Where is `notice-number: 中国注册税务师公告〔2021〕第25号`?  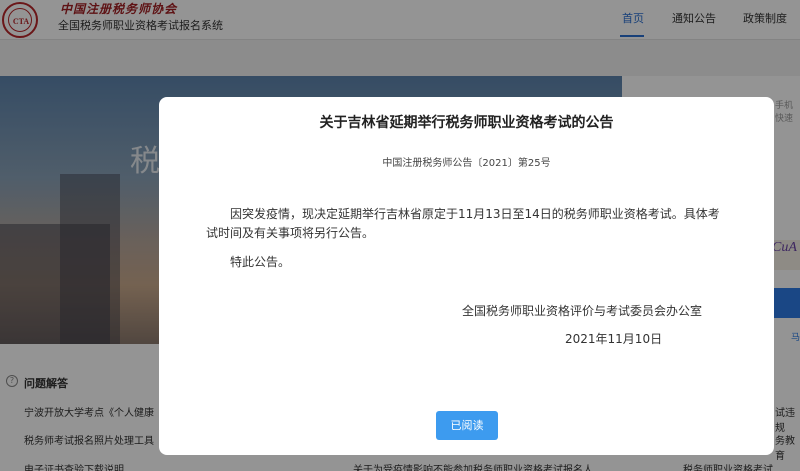 notice-number: 中国注册税务师公告〔2021〕第25号 is located at coordinates (466, 163).